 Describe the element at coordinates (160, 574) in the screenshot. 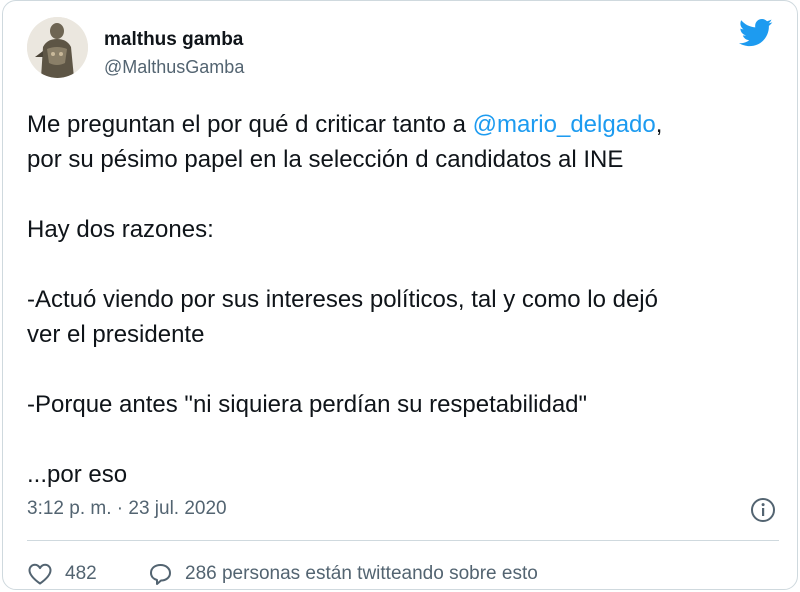

I see `speech-bubble-icon` at that location.